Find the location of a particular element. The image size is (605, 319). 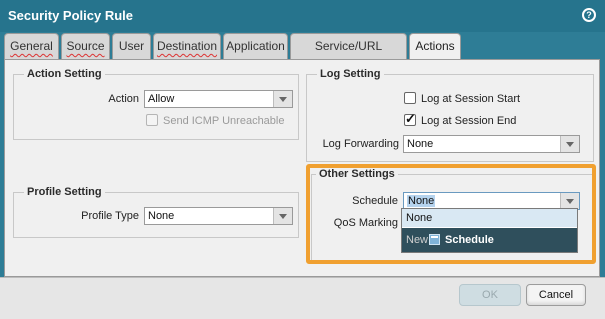

tab-general: General is located at coordinates (31, 46).